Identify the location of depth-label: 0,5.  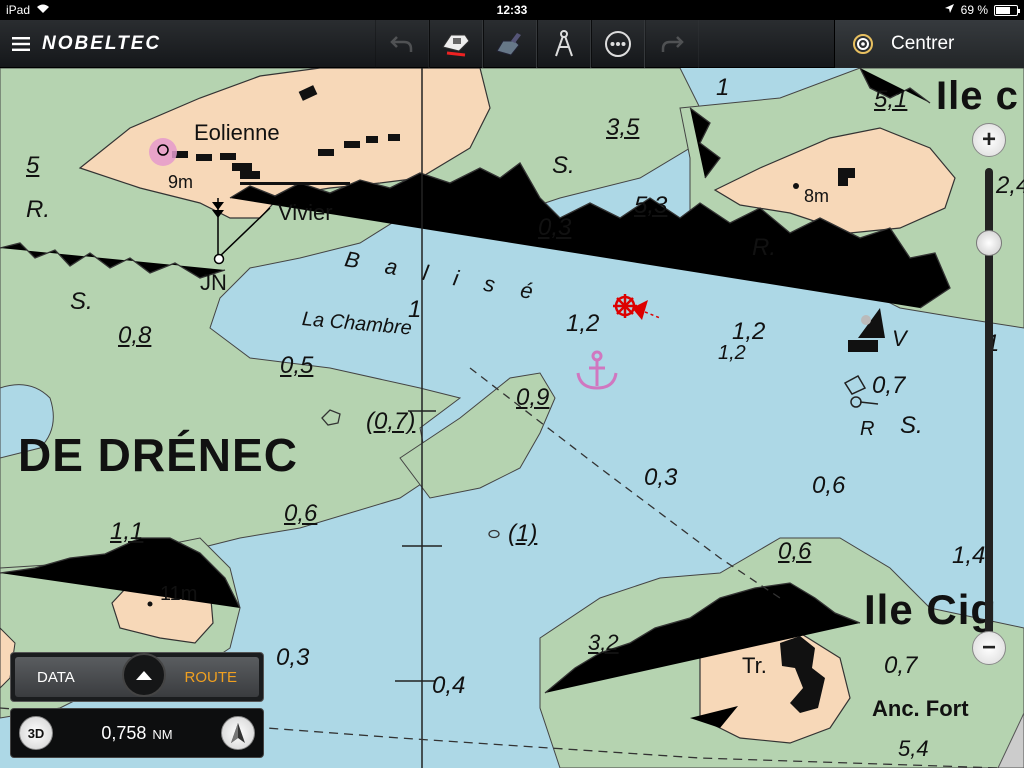
(297, 365).